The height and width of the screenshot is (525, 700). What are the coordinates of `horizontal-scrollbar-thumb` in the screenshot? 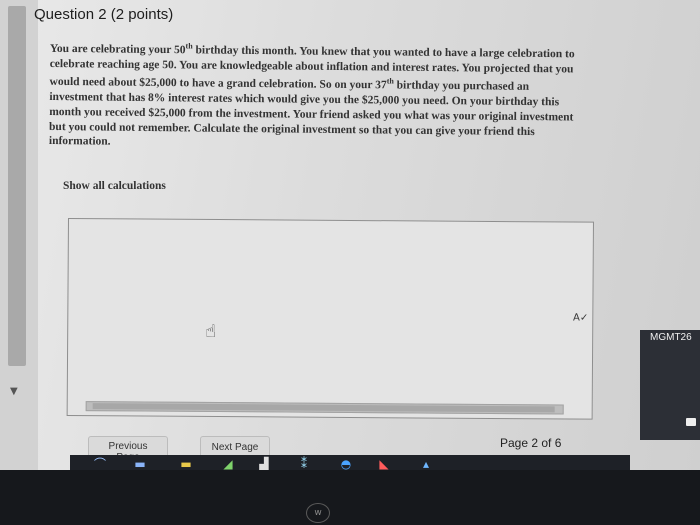 It's located at (323, 408).